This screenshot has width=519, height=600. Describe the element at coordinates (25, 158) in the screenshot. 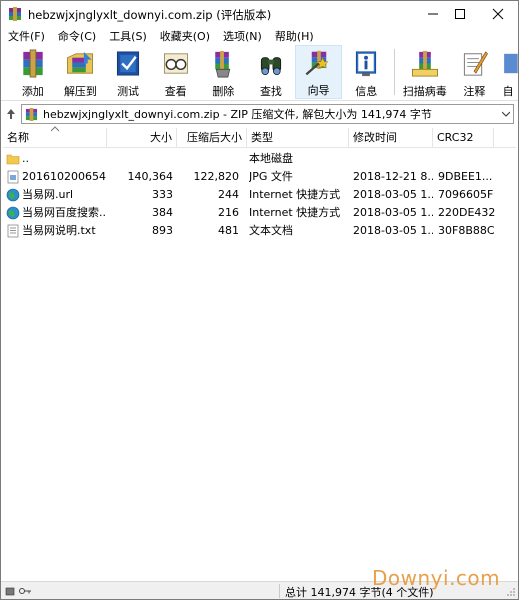

I see `file-name: ..` at that location.